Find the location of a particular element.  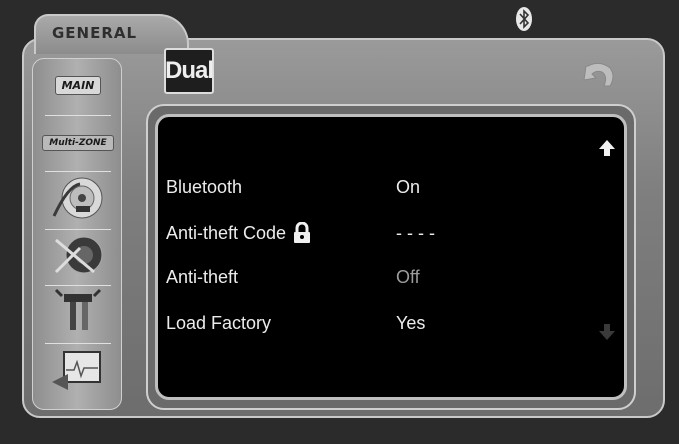

lock-icon is located at coordinates (302, 232).